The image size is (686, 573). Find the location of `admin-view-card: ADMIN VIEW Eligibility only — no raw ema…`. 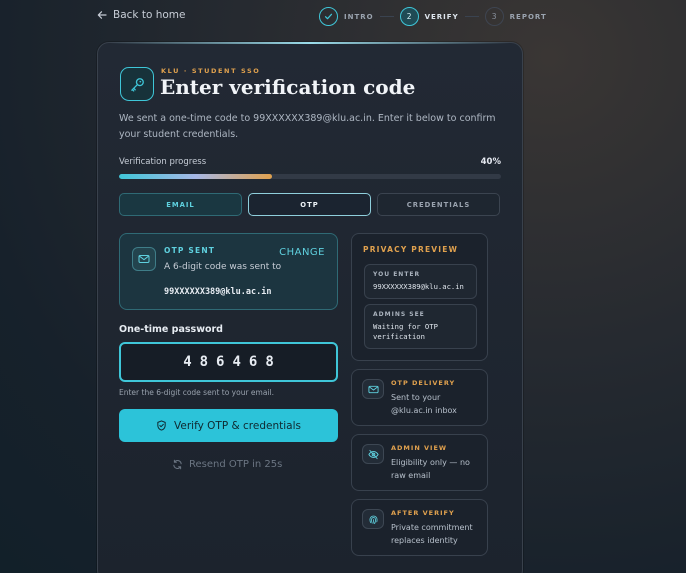

admin-view-card: ADMIN VIEW Eligibility only — no raw ema… is located at coordinates (419, 462).